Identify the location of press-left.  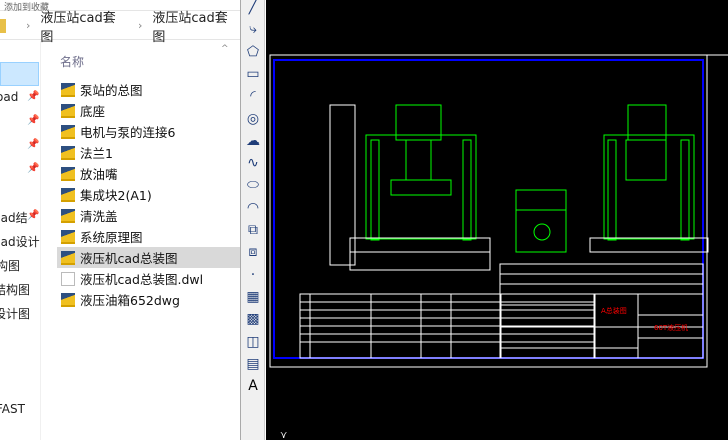
(421, 172).